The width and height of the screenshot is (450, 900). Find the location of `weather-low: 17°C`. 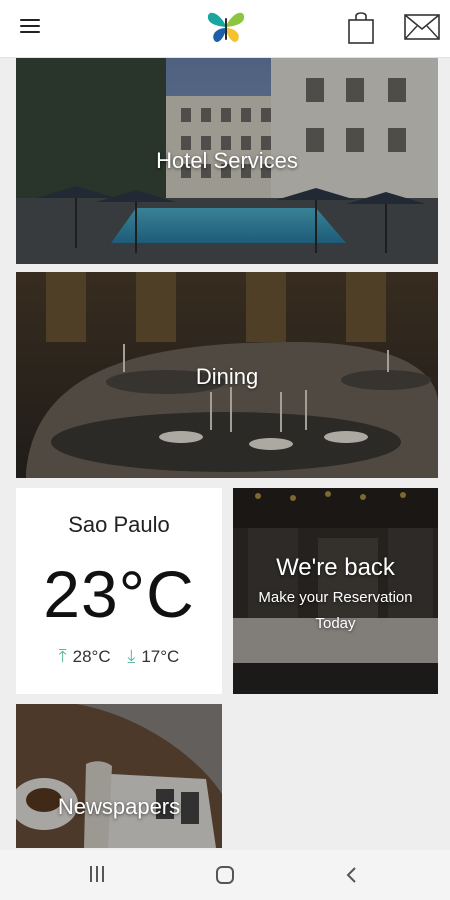

weather-low: 17°C is located at coordinates (160, 656).